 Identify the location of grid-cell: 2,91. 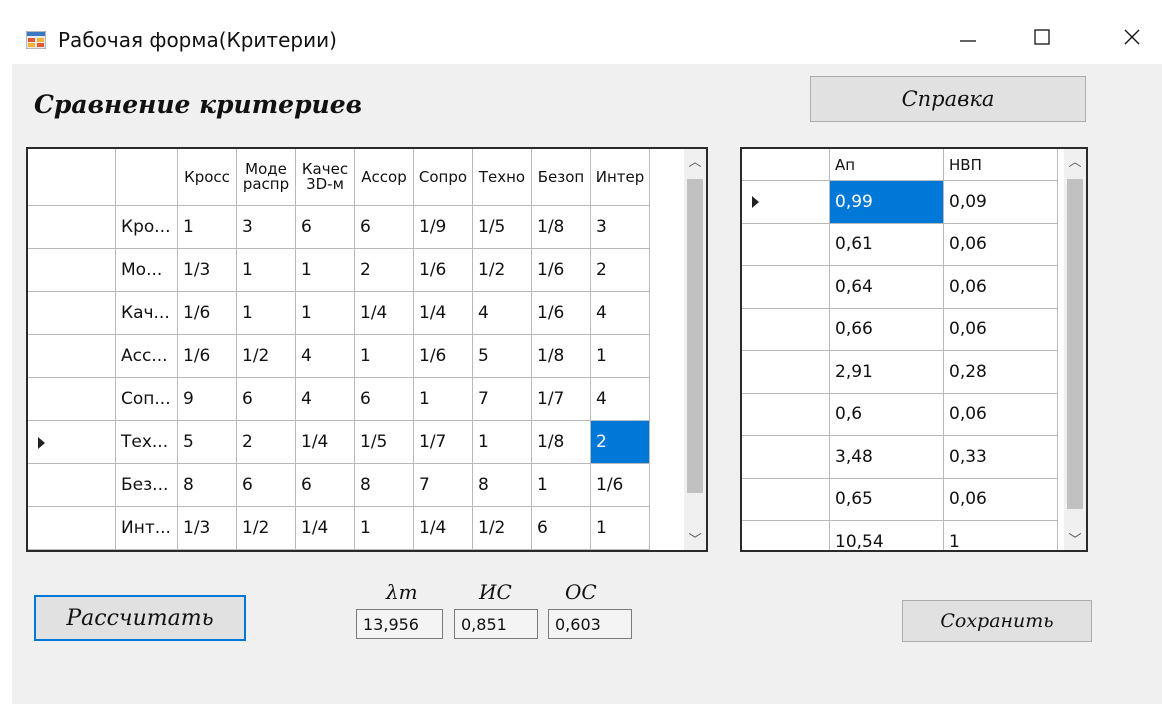
(887, 372).